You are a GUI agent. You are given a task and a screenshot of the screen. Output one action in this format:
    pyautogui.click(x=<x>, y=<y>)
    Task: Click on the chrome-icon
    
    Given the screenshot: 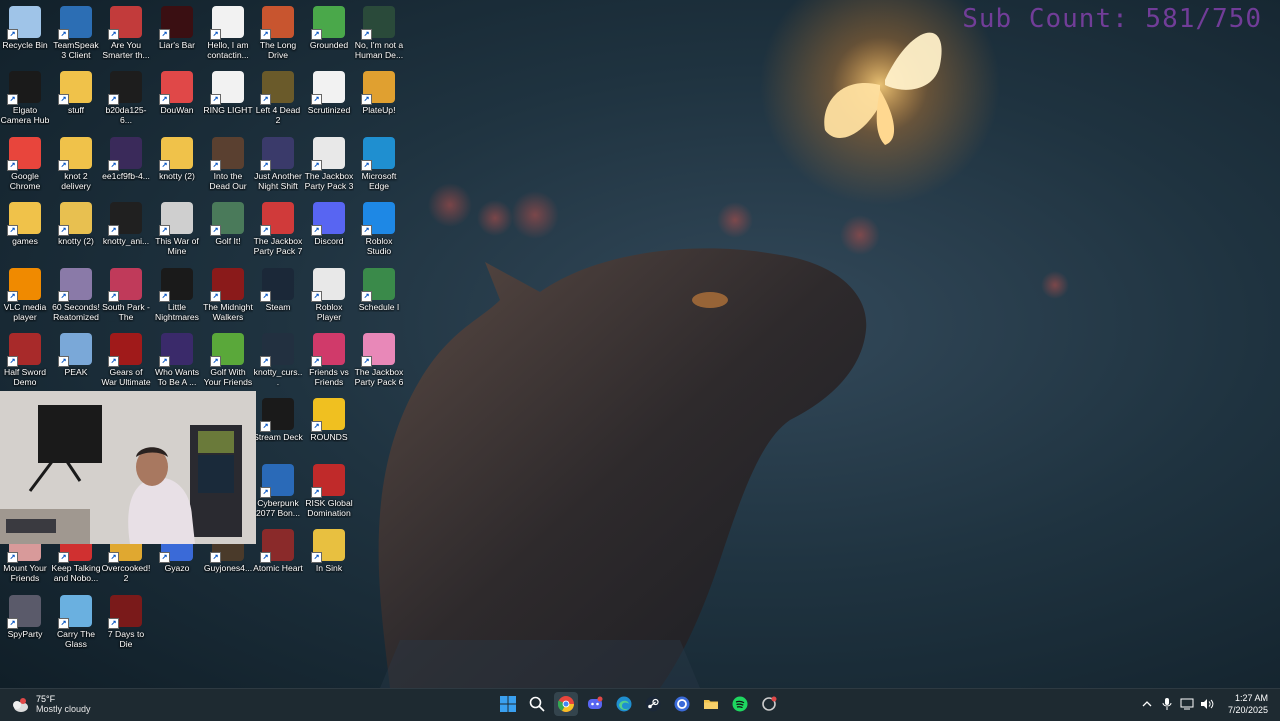 What is the action you would take?
    pyautogui.click(x=566, y=704)
    